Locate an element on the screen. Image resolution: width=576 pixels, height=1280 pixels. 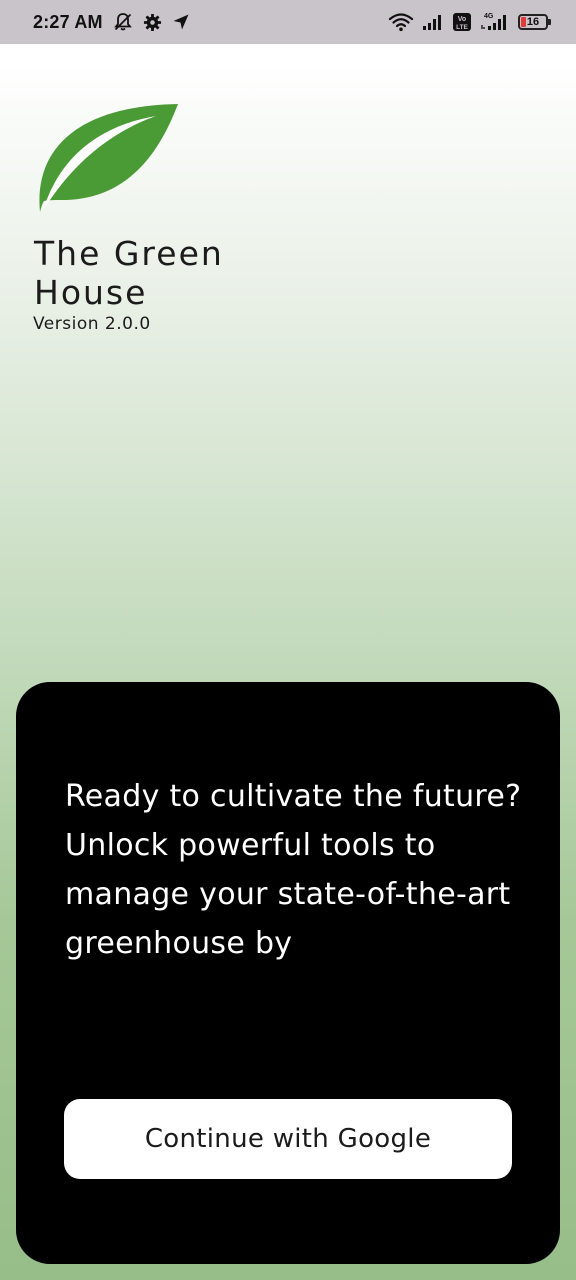
app-title: The Green House is located at coordinates (129, 273).